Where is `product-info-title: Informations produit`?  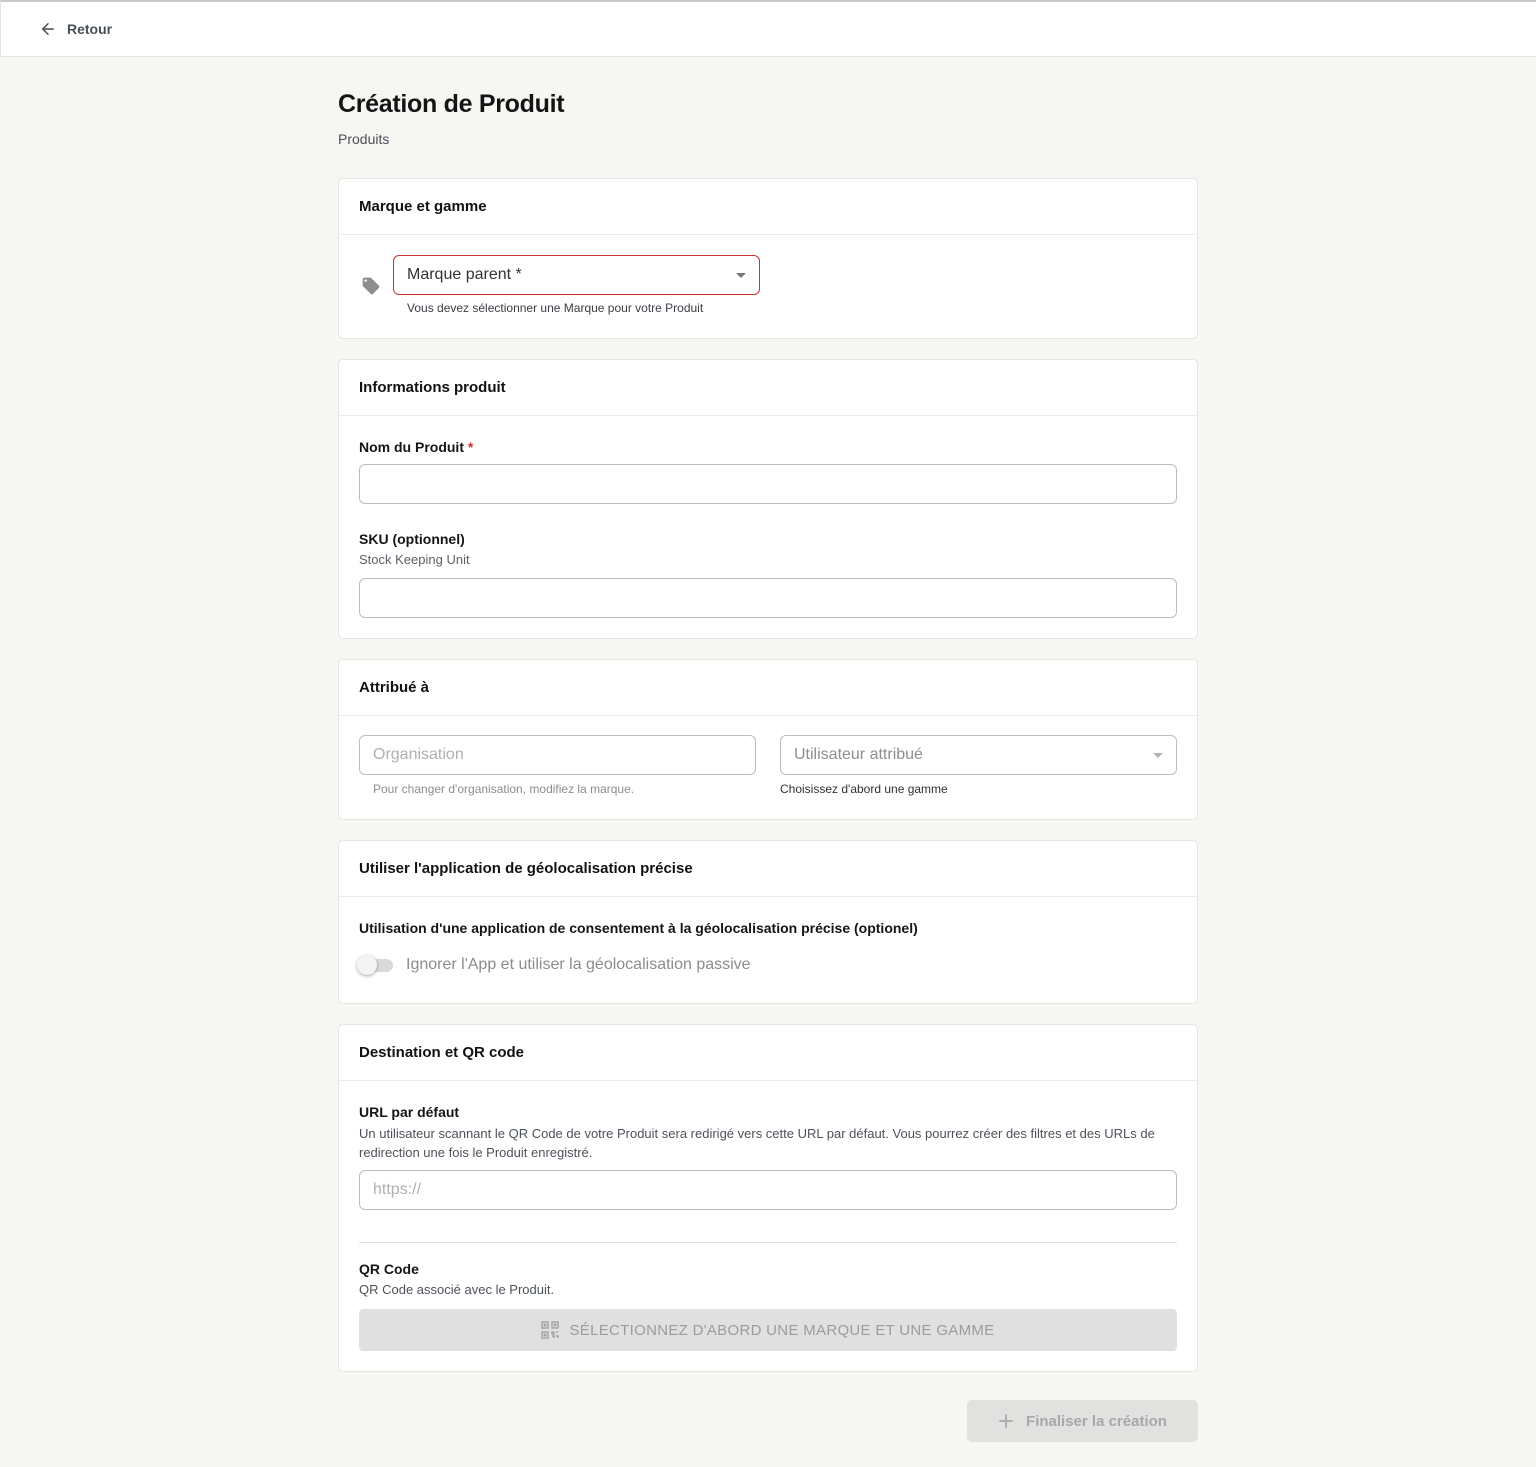
product-info-title: Informations produit is located at coordinates (768, 388).